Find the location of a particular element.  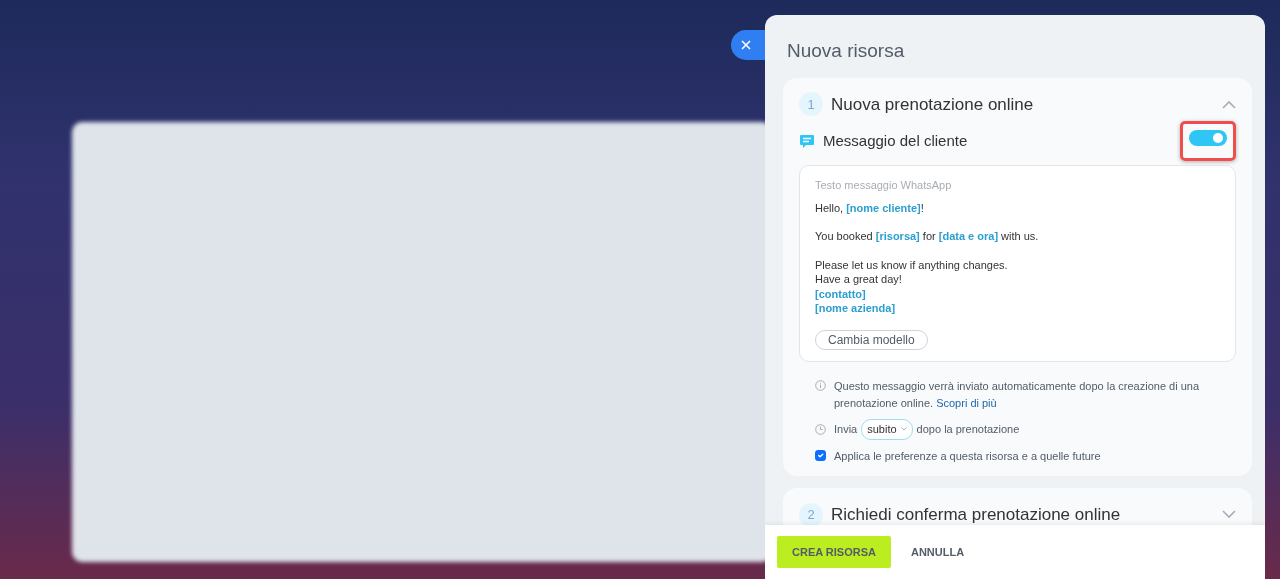

create-button: CREA RISORSA is located at coordinates (834, 552).